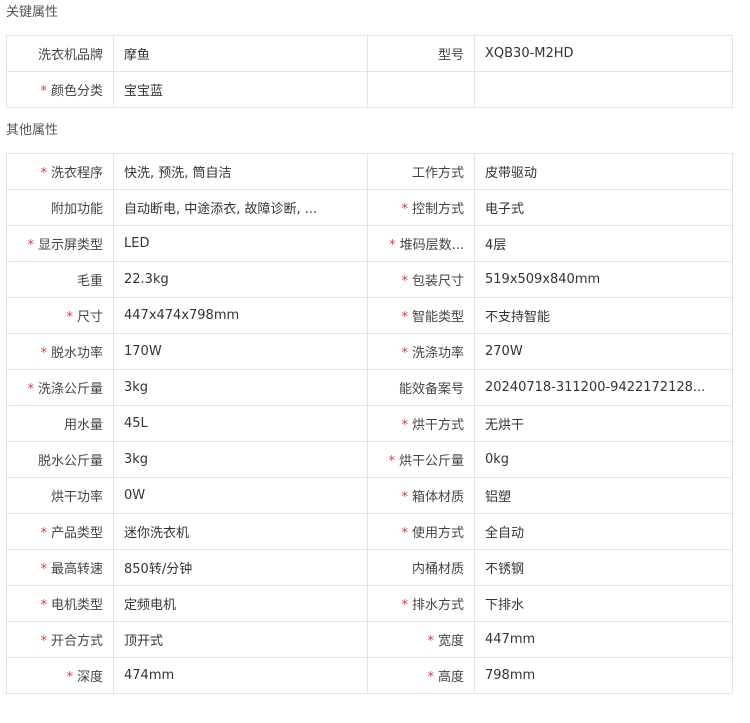 This screenshot has width=750, height=723. What do you see at coordinates (70, 389) in the screenshot?
I see `attribute-label-text: 洗涤公斤量` at bounding box center [70, 389].